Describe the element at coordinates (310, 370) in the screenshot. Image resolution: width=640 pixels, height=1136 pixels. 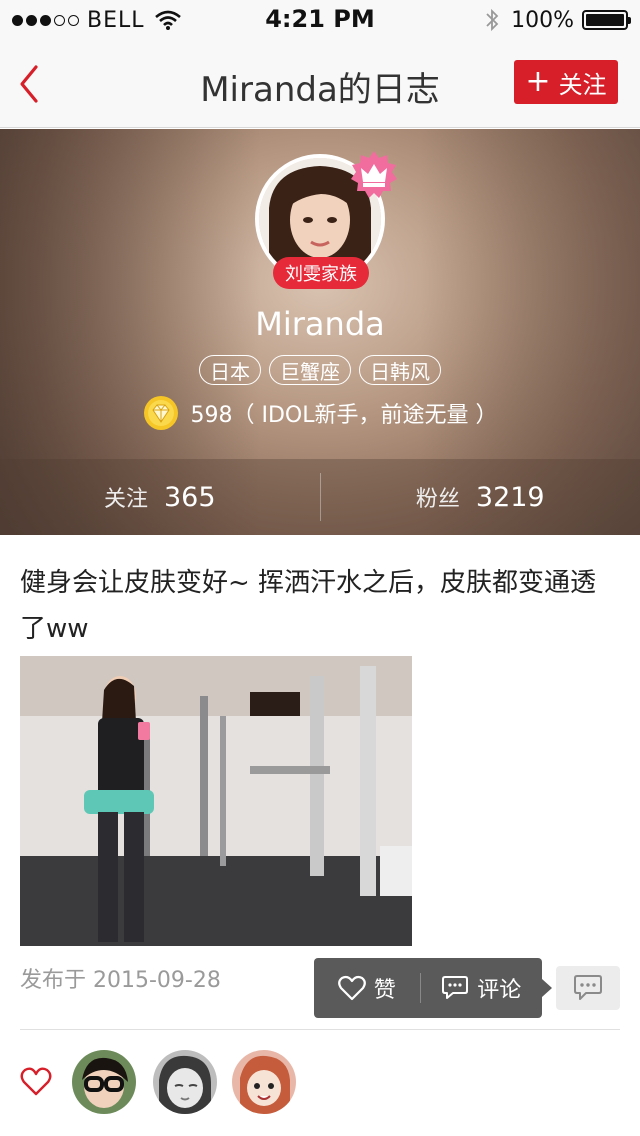
I see `profile-tag: 巨蟹座` at that location.